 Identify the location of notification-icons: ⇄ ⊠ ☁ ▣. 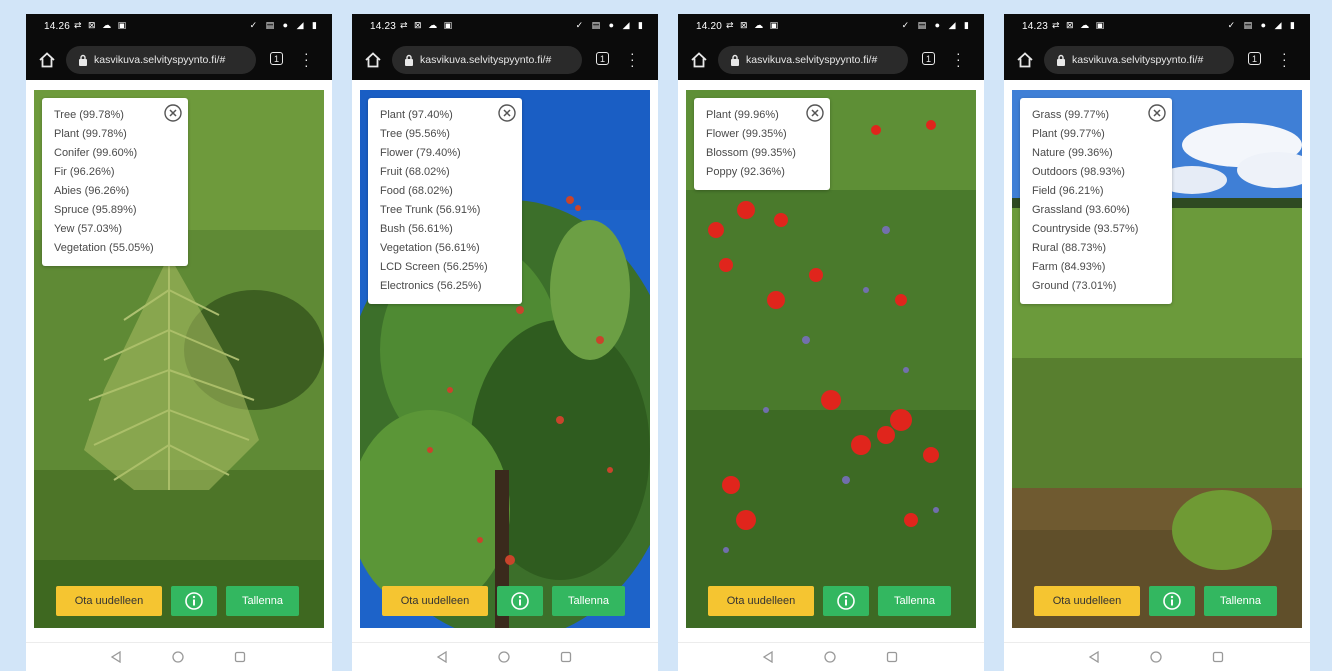
(753, 25).